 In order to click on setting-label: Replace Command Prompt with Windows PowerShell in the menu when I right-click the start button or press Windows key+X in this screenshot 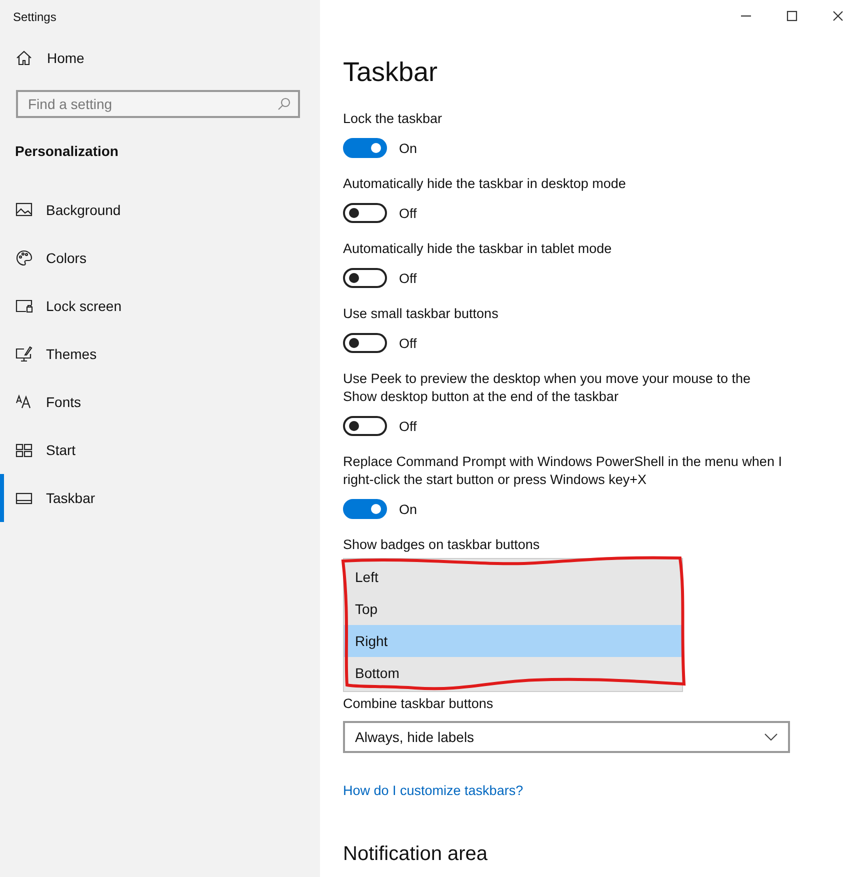, I will do `click(563, 471)`.